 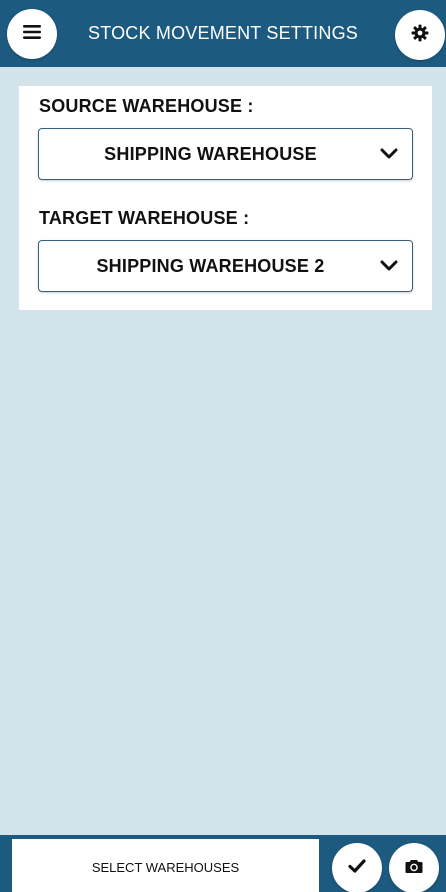 I want to click on camera-icon, so click(x=414, y=868).